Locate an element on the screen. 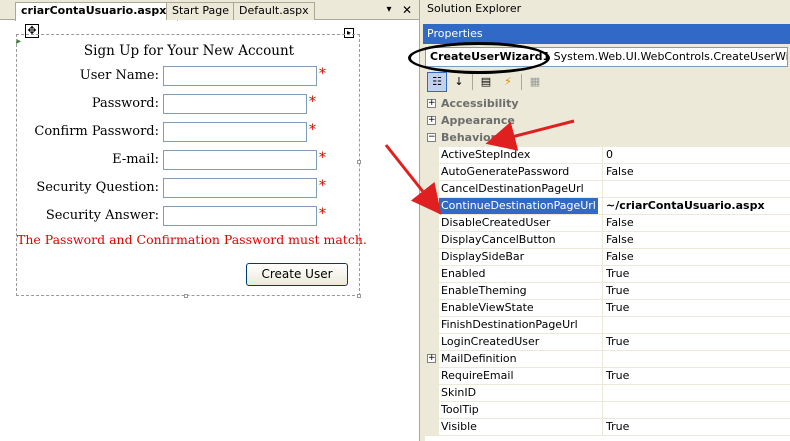 The width and height of the screenshot is (790, 441). property-pages-icon: ▦ is located at coordinates (535, 82).